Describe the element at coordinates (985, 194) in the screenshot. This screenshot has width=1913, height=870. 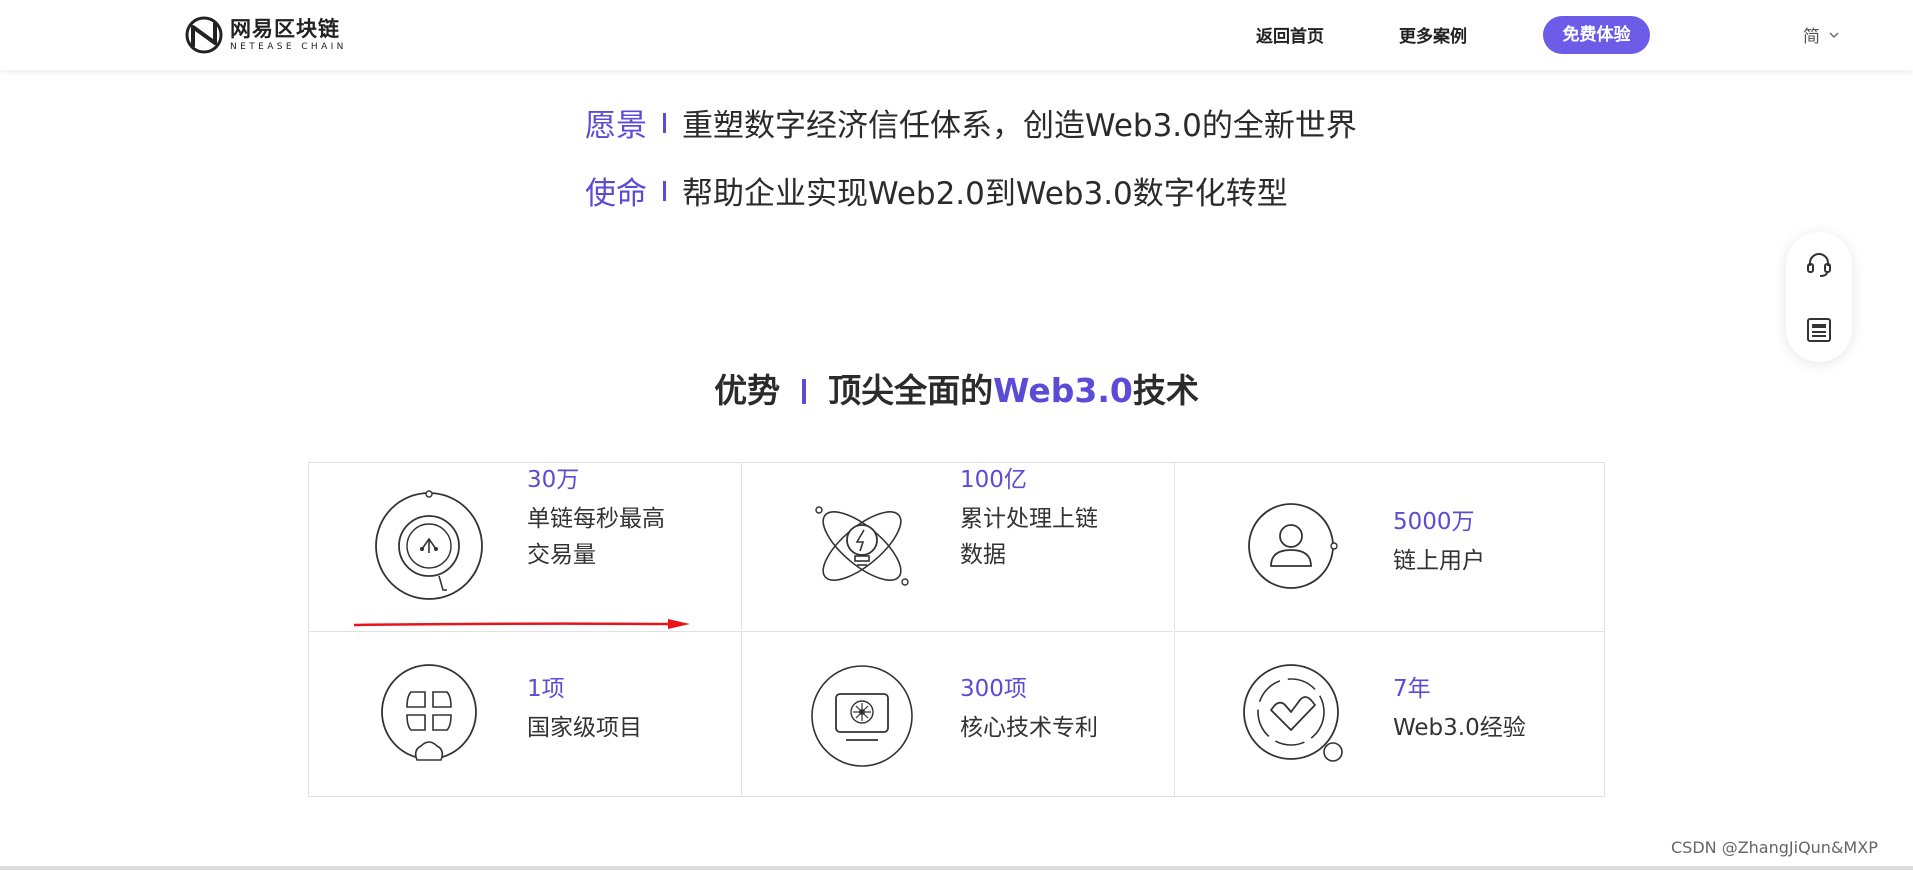
I see `mission-text: 帮助企业实现Web2.0到Web3.0数字化转型` at that location.